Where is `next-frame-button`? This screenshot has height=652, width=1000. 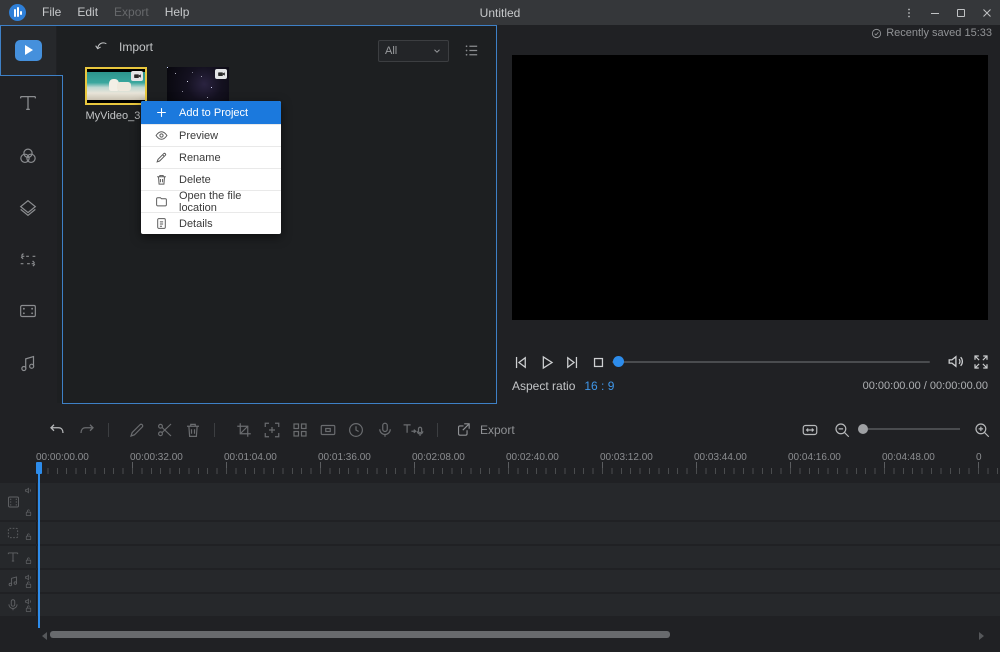 next-frame-button is located at coordinates (572, 362).